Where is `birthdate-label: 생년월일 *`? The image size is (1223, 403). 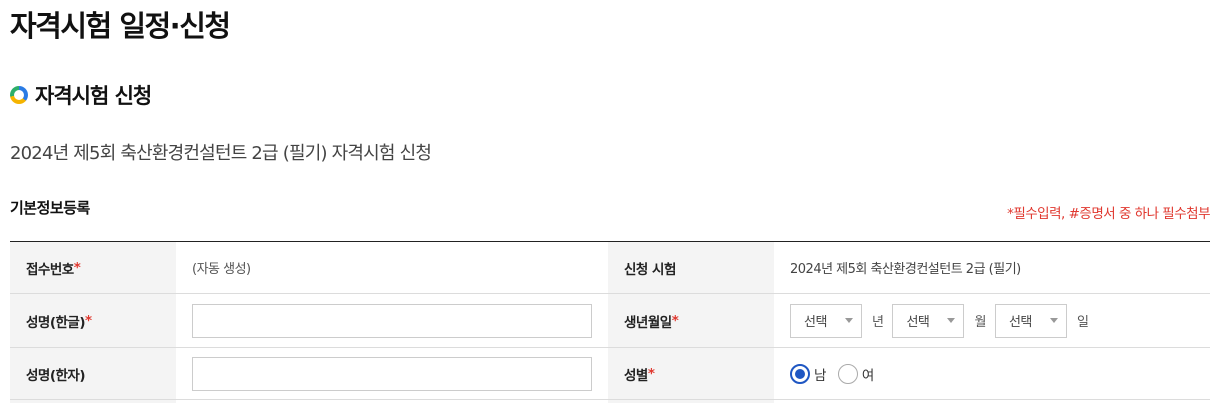
birthdate-label: 생년월일 * is located at coordinates (691, 320).